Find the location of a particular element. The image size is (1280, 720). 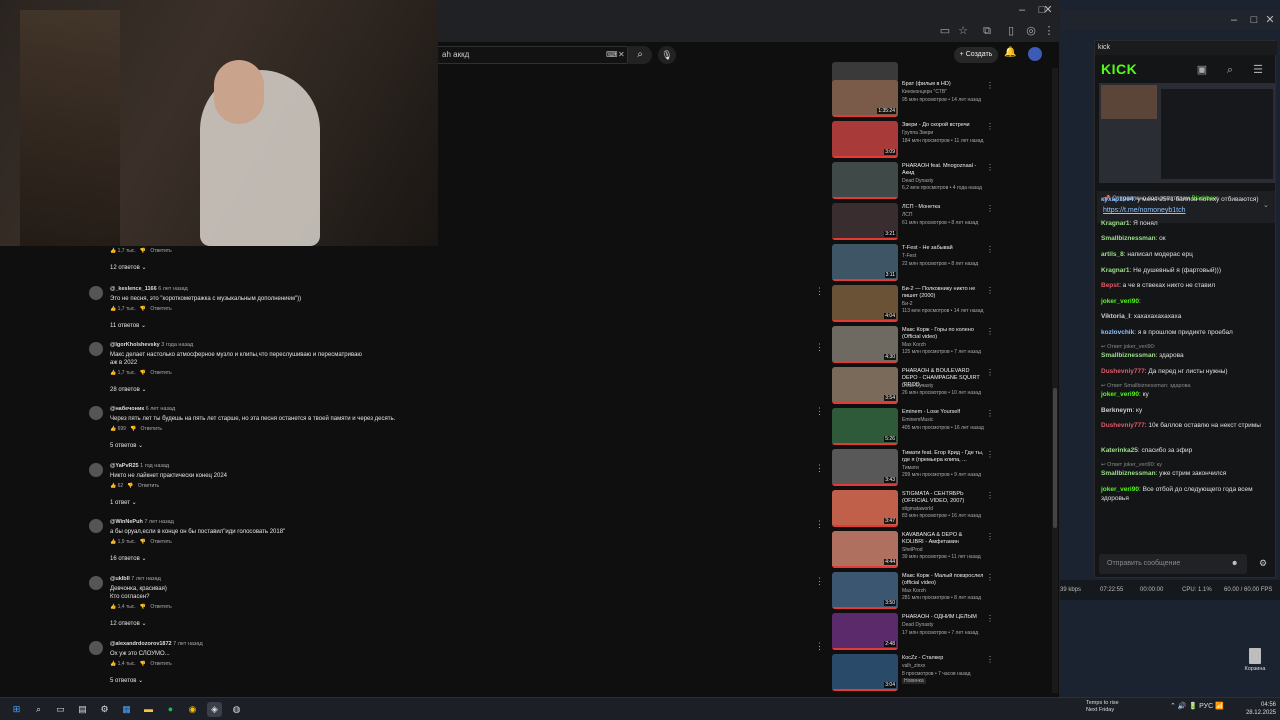

comment-author: @WinNePuh is located at coordinates (126, 522).